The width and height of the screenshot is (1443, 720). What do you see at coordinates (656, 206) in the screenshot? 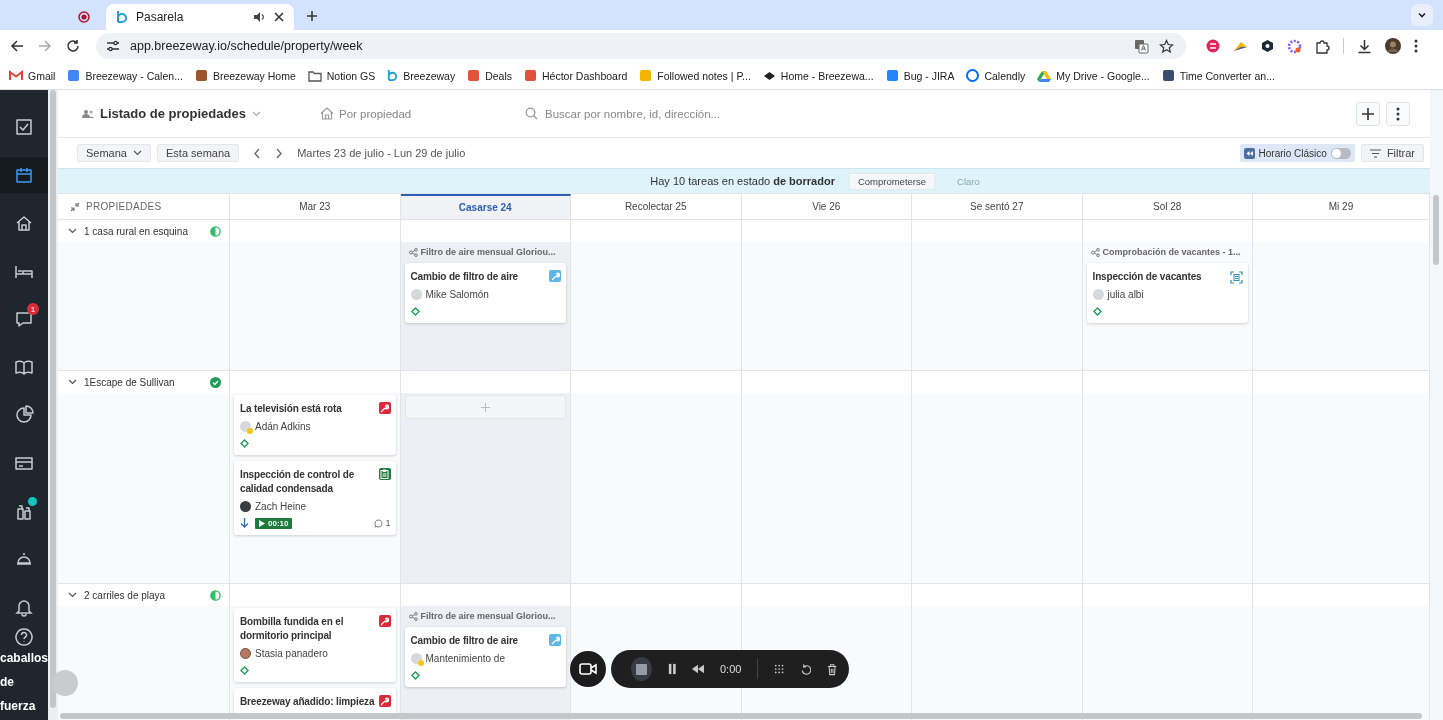
I see `day-header: Recolectar 25` at bounding box center [656, 206].